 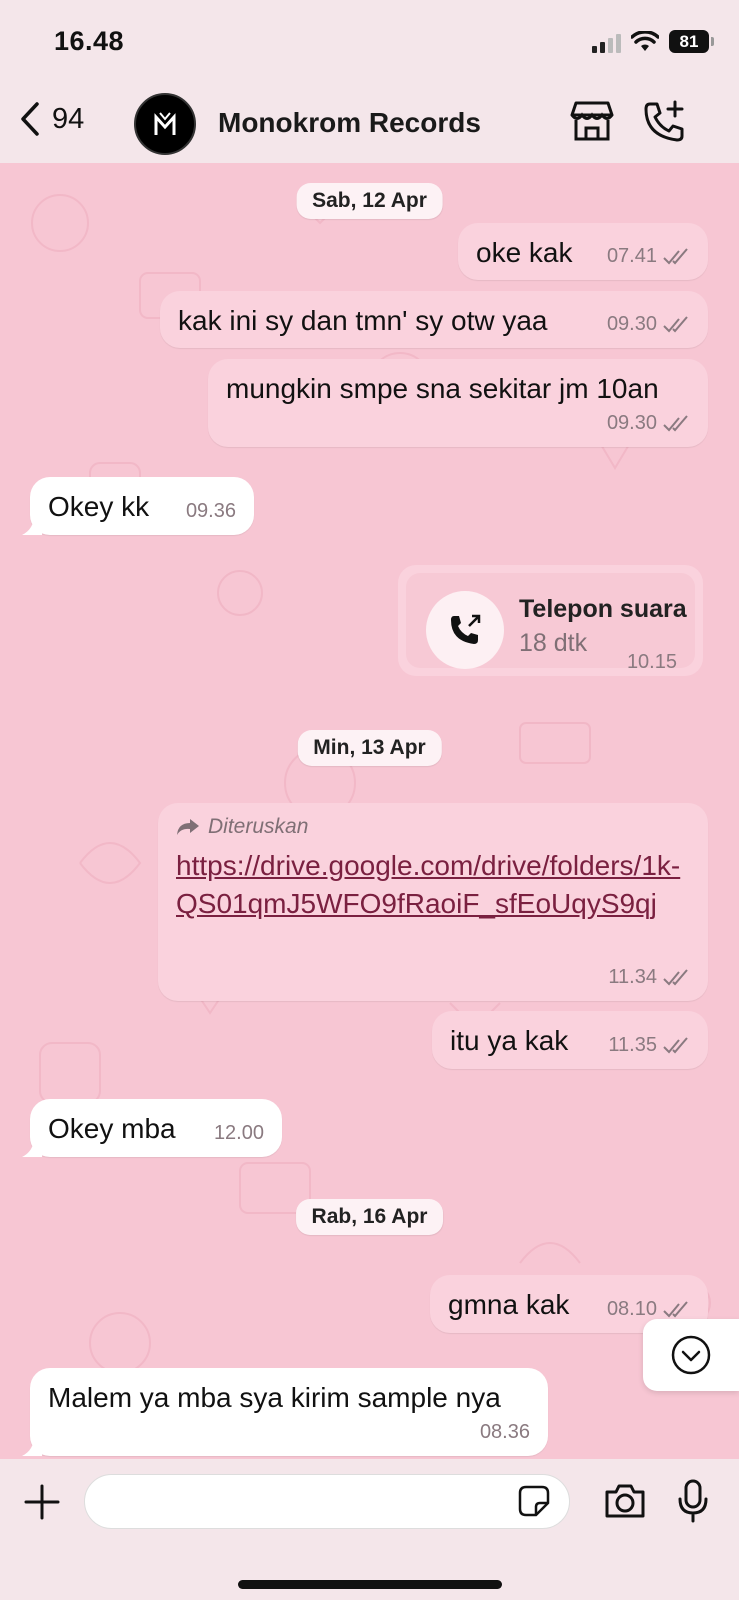 I want to click on message-time: 11.35, so click(x=632, y=1045).